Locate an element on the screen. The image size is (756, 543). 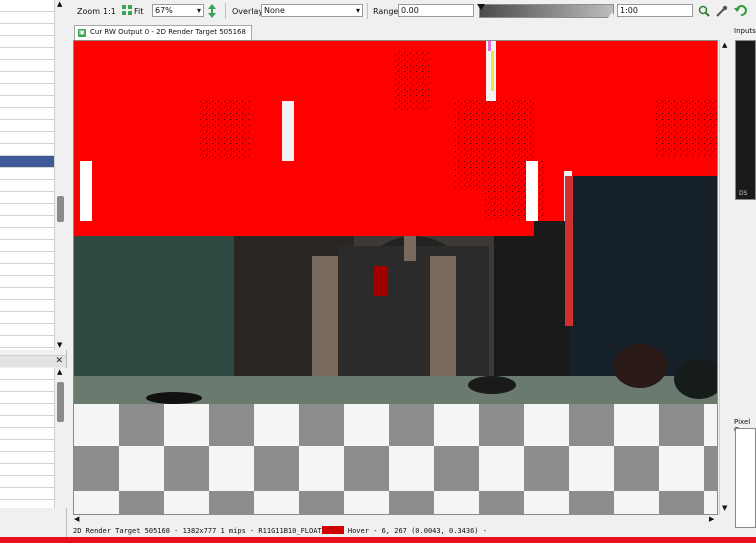
flip-icon is located at coordinates (212, 11).